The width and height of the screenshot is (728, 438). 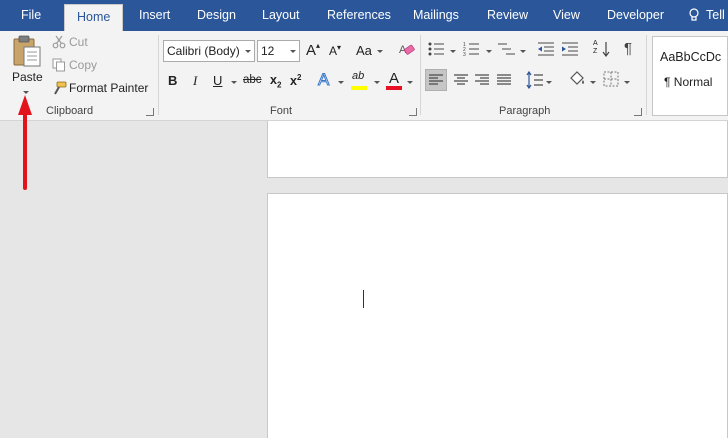 I want to click on tab-developer: Developer, so click(x=635, y=15).